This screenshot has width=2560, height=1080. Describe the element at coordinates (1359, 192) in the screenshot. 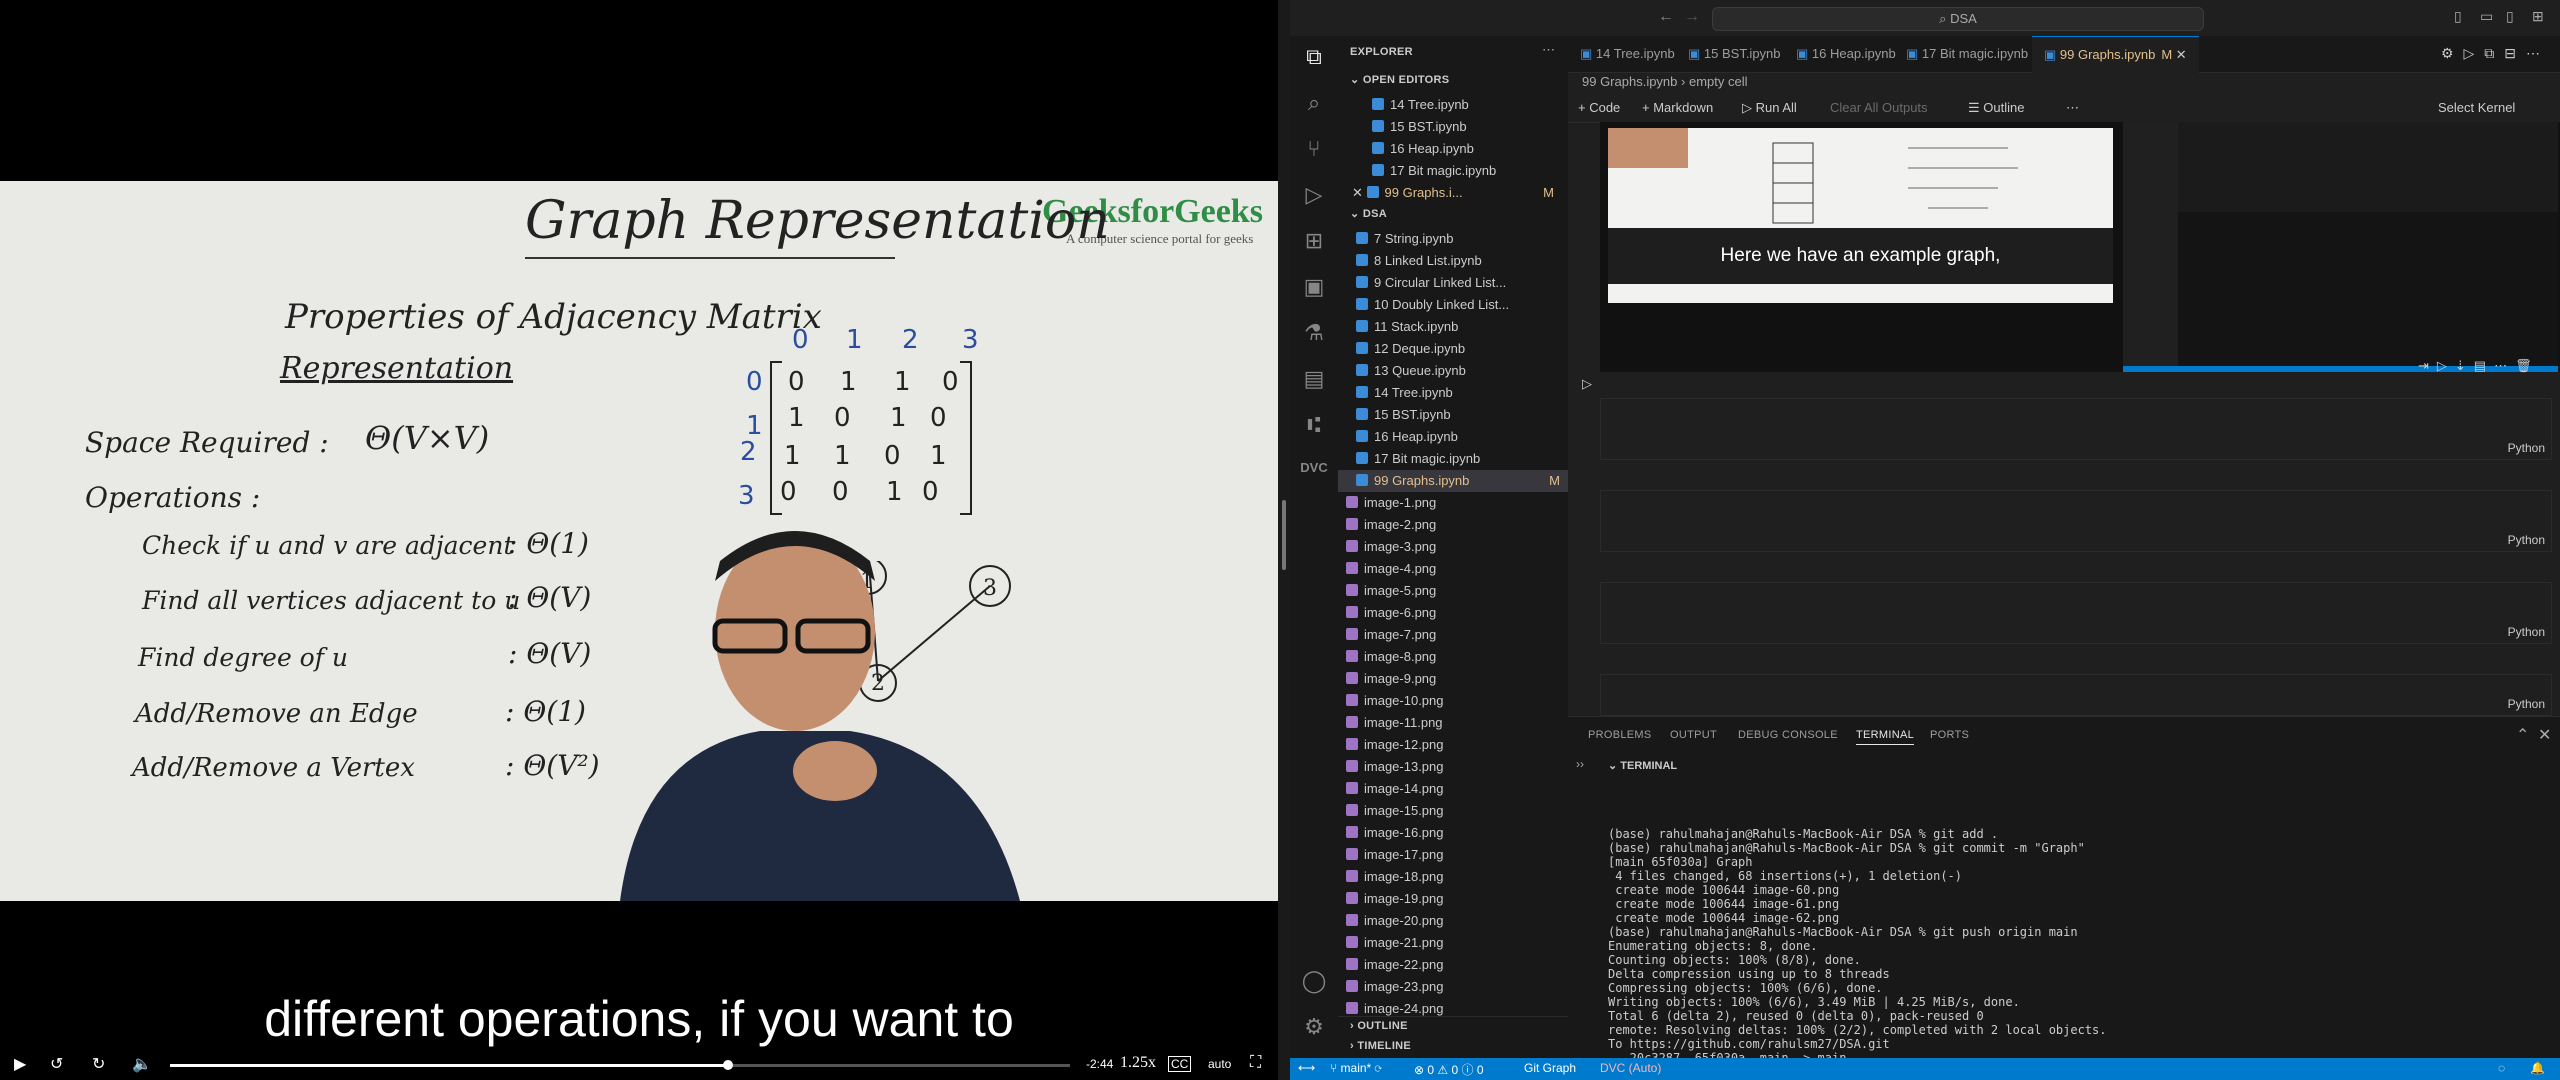

I see `close-editor-icon: ✕` at that location.